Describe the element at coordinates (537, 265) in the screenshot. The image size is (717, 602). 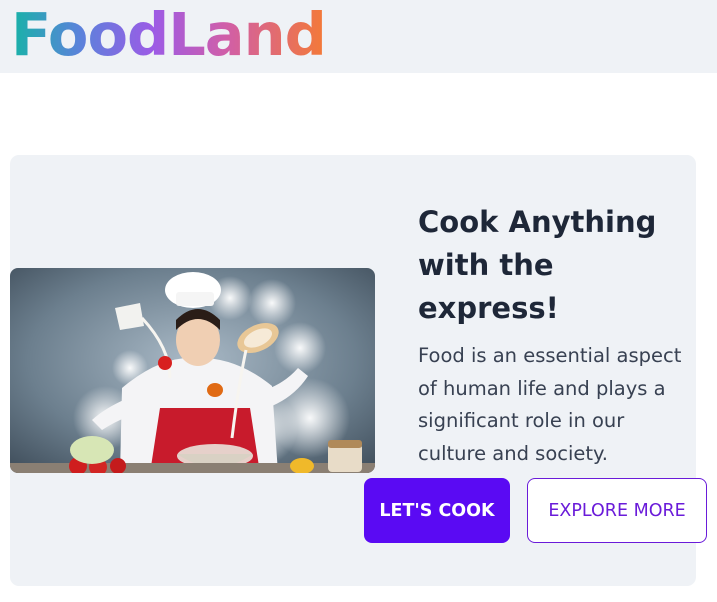
I see `hero-title: Cook Anything with the express!` at that location.